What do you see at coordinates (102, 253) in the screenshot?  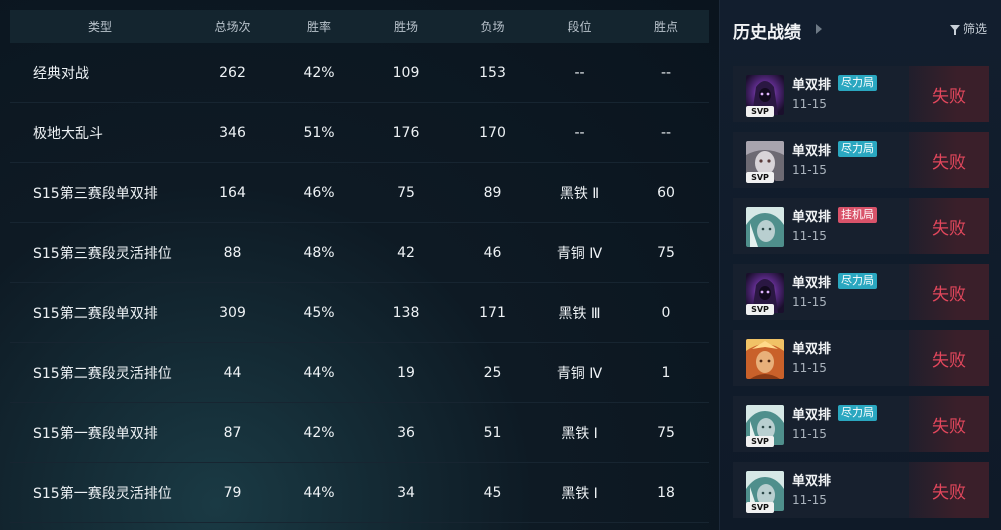 I see `cell-type: S15第三赛段灵活排位` at bounding box center [102, 253].